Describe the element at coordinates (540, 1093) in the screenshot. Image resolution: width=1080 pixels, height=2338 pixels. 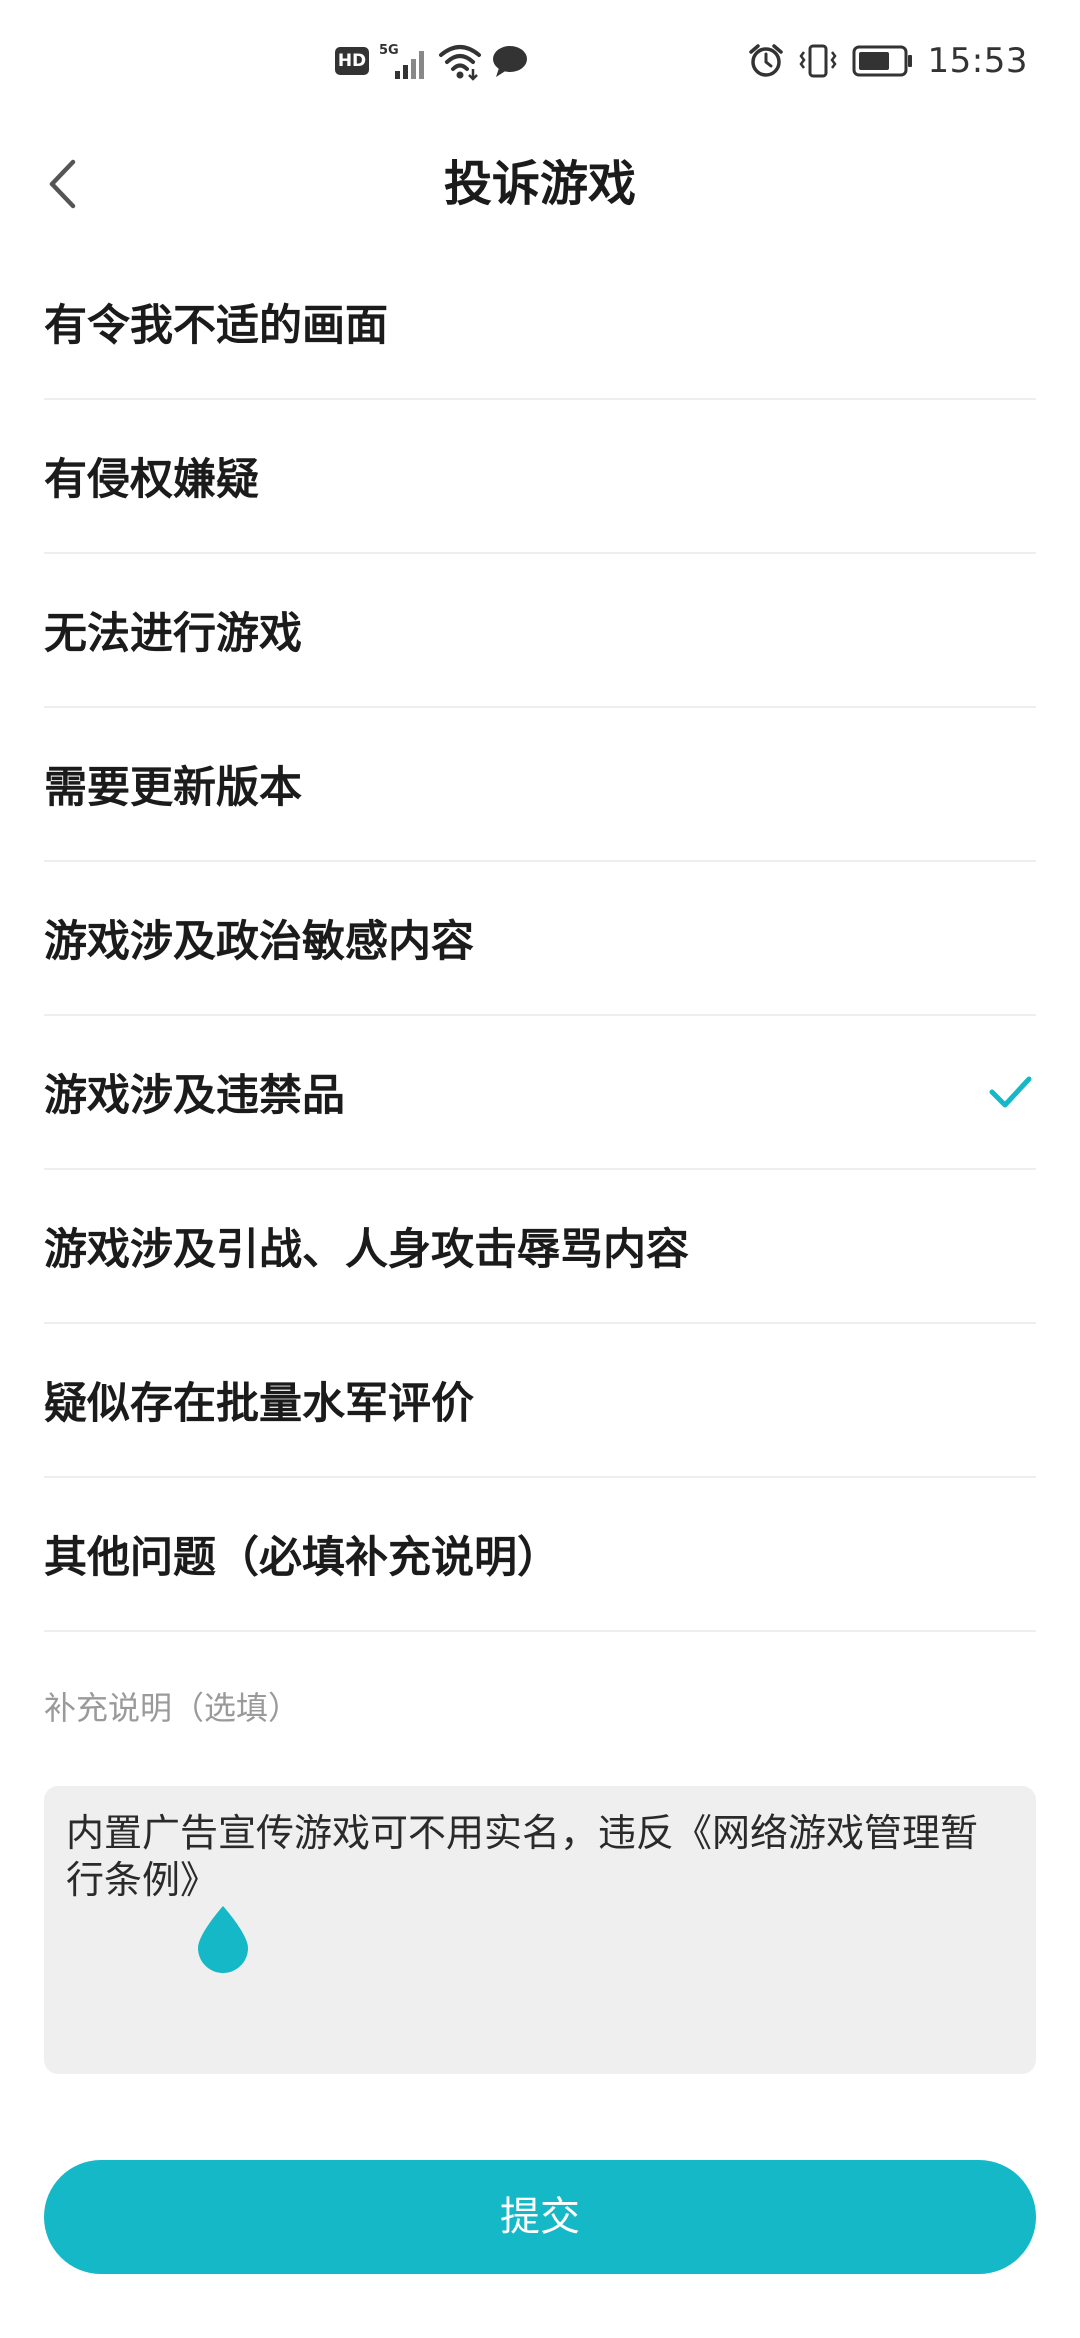
I see `reason-item-selected: 游戏涉及违禁品` at that location.